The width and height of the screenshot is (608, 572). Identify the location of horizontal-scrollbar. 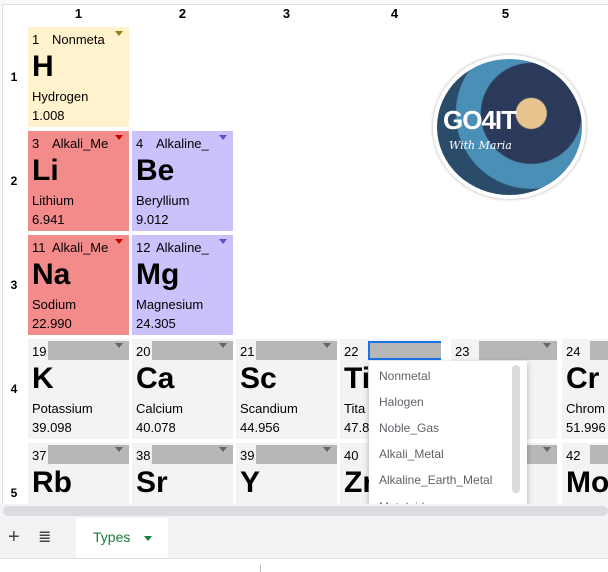
(305, 511).